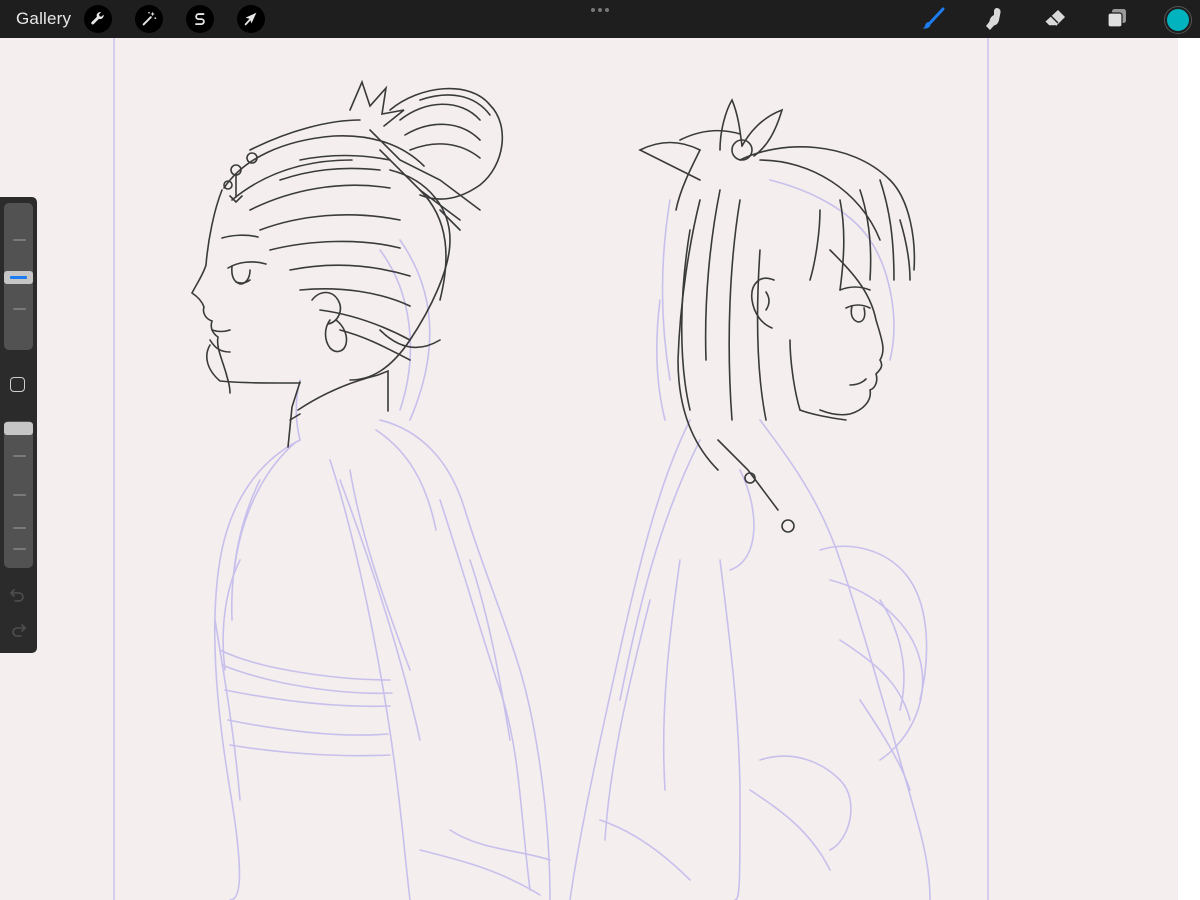 This screenshot has width=1200, height=900. Describe the element at coordinates (18, 277) in the screenshot. I see `brush-size-handle` at that location.